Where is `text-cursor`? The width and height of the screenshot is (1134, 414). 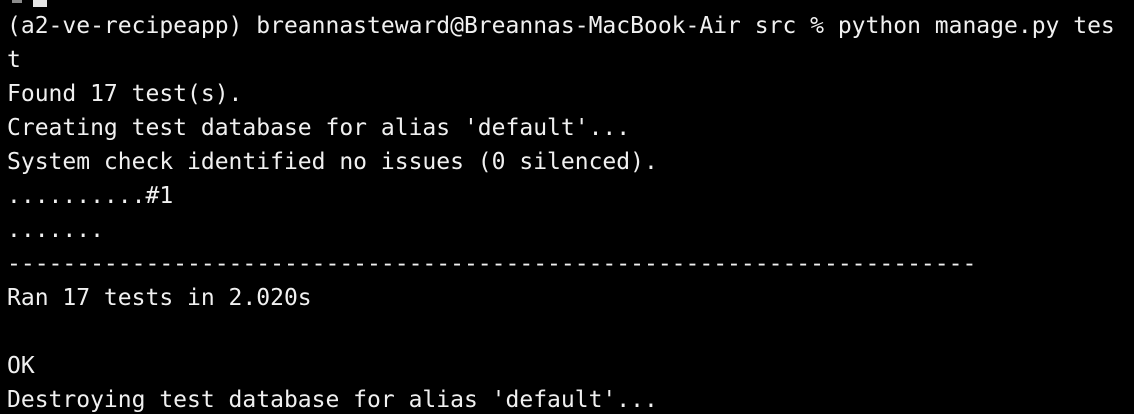
text-cursor is located at coordinates (40, 3).